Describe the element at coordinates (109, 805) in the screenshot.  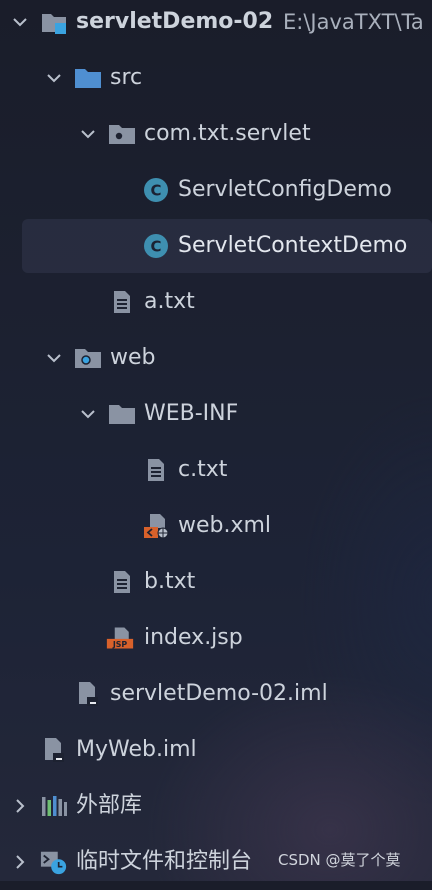
I see `tree-label-libraries: 外部库` at that location.